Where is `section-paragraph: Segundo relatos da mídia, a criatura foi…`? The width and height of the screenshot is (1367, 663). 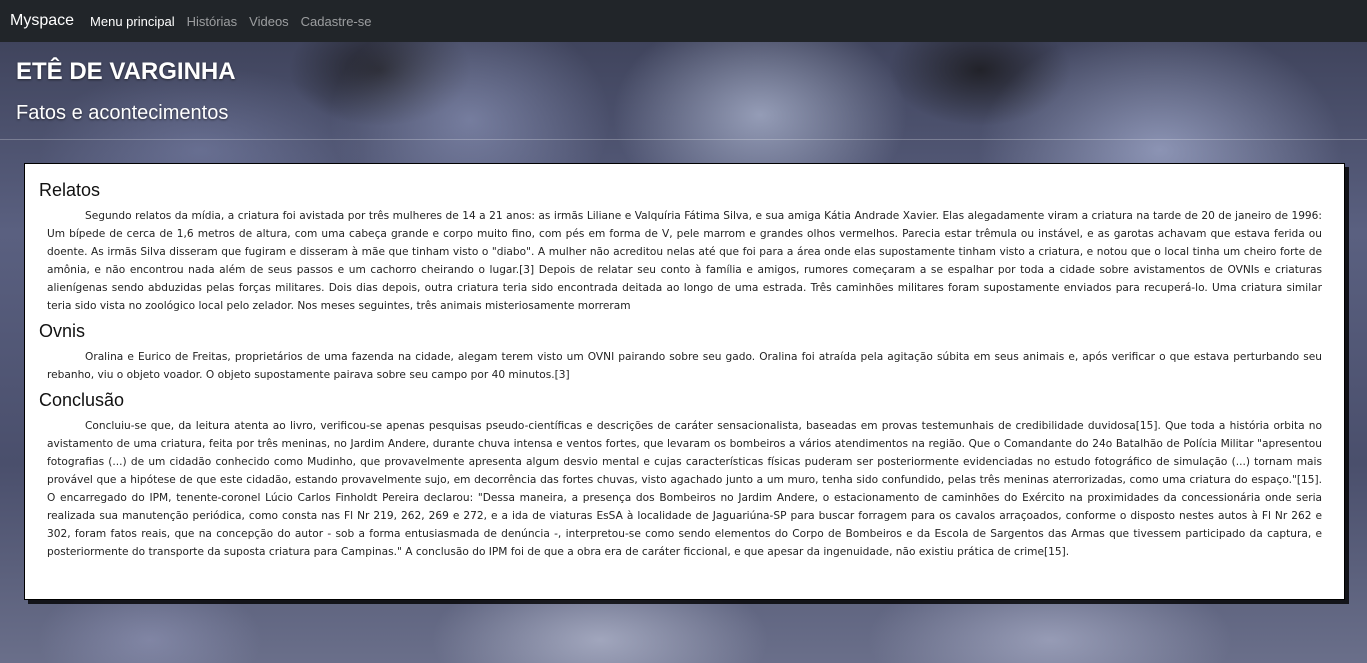 section-paragraph: Segundo relatos da mídia, a criatura foi… is located at coordinates (684, 261).